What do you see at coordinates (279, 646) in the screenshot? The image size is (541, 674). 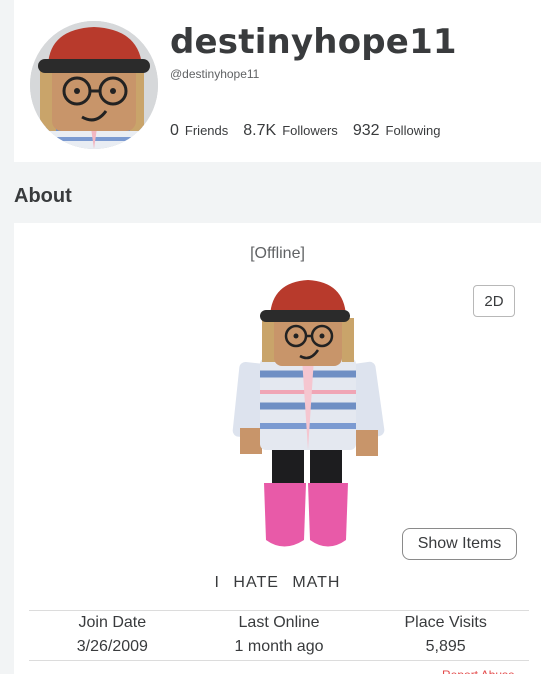 I see `last-online-value: 1 month ago` at bounding box center [279, 646].